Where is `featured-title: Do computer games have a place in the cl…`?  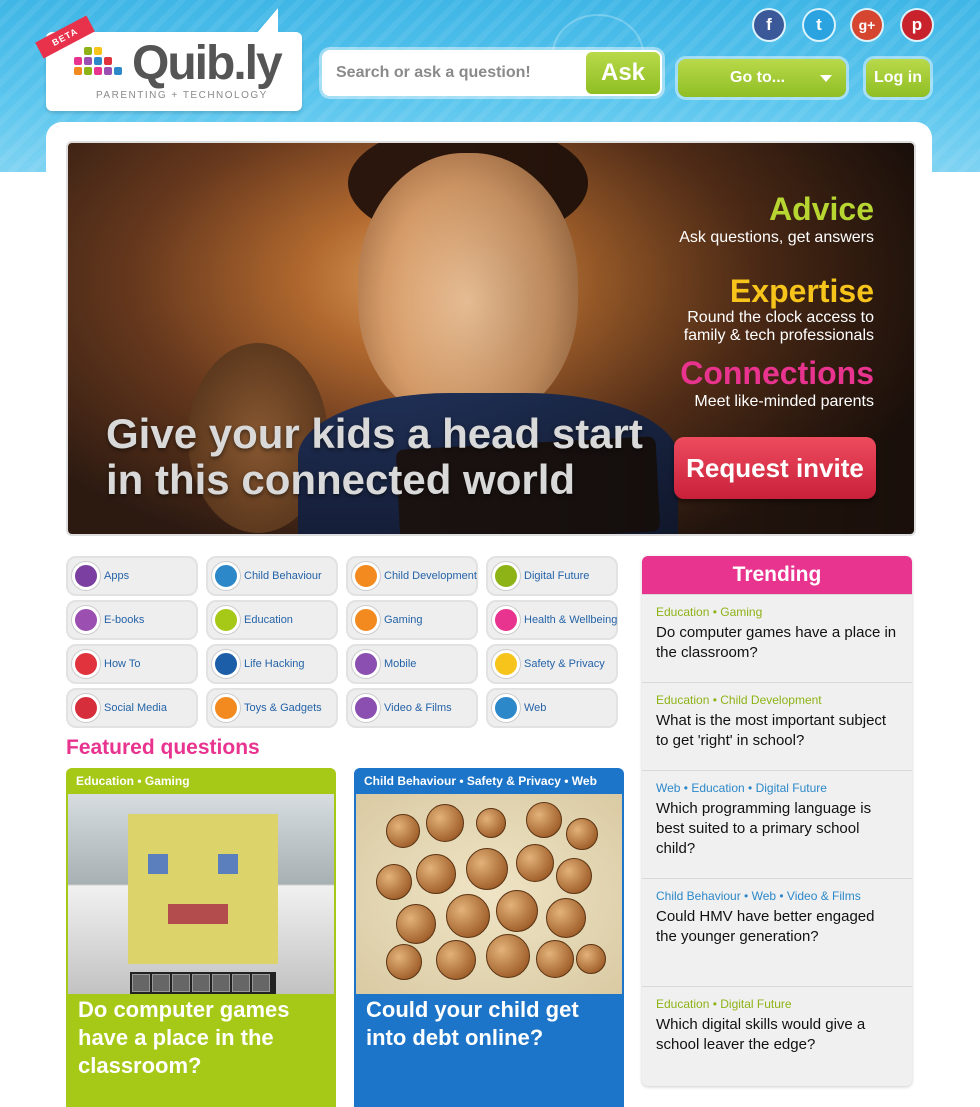
featured-title: Do computer games have a place in the cl… is located at coordinates (203, 1038).